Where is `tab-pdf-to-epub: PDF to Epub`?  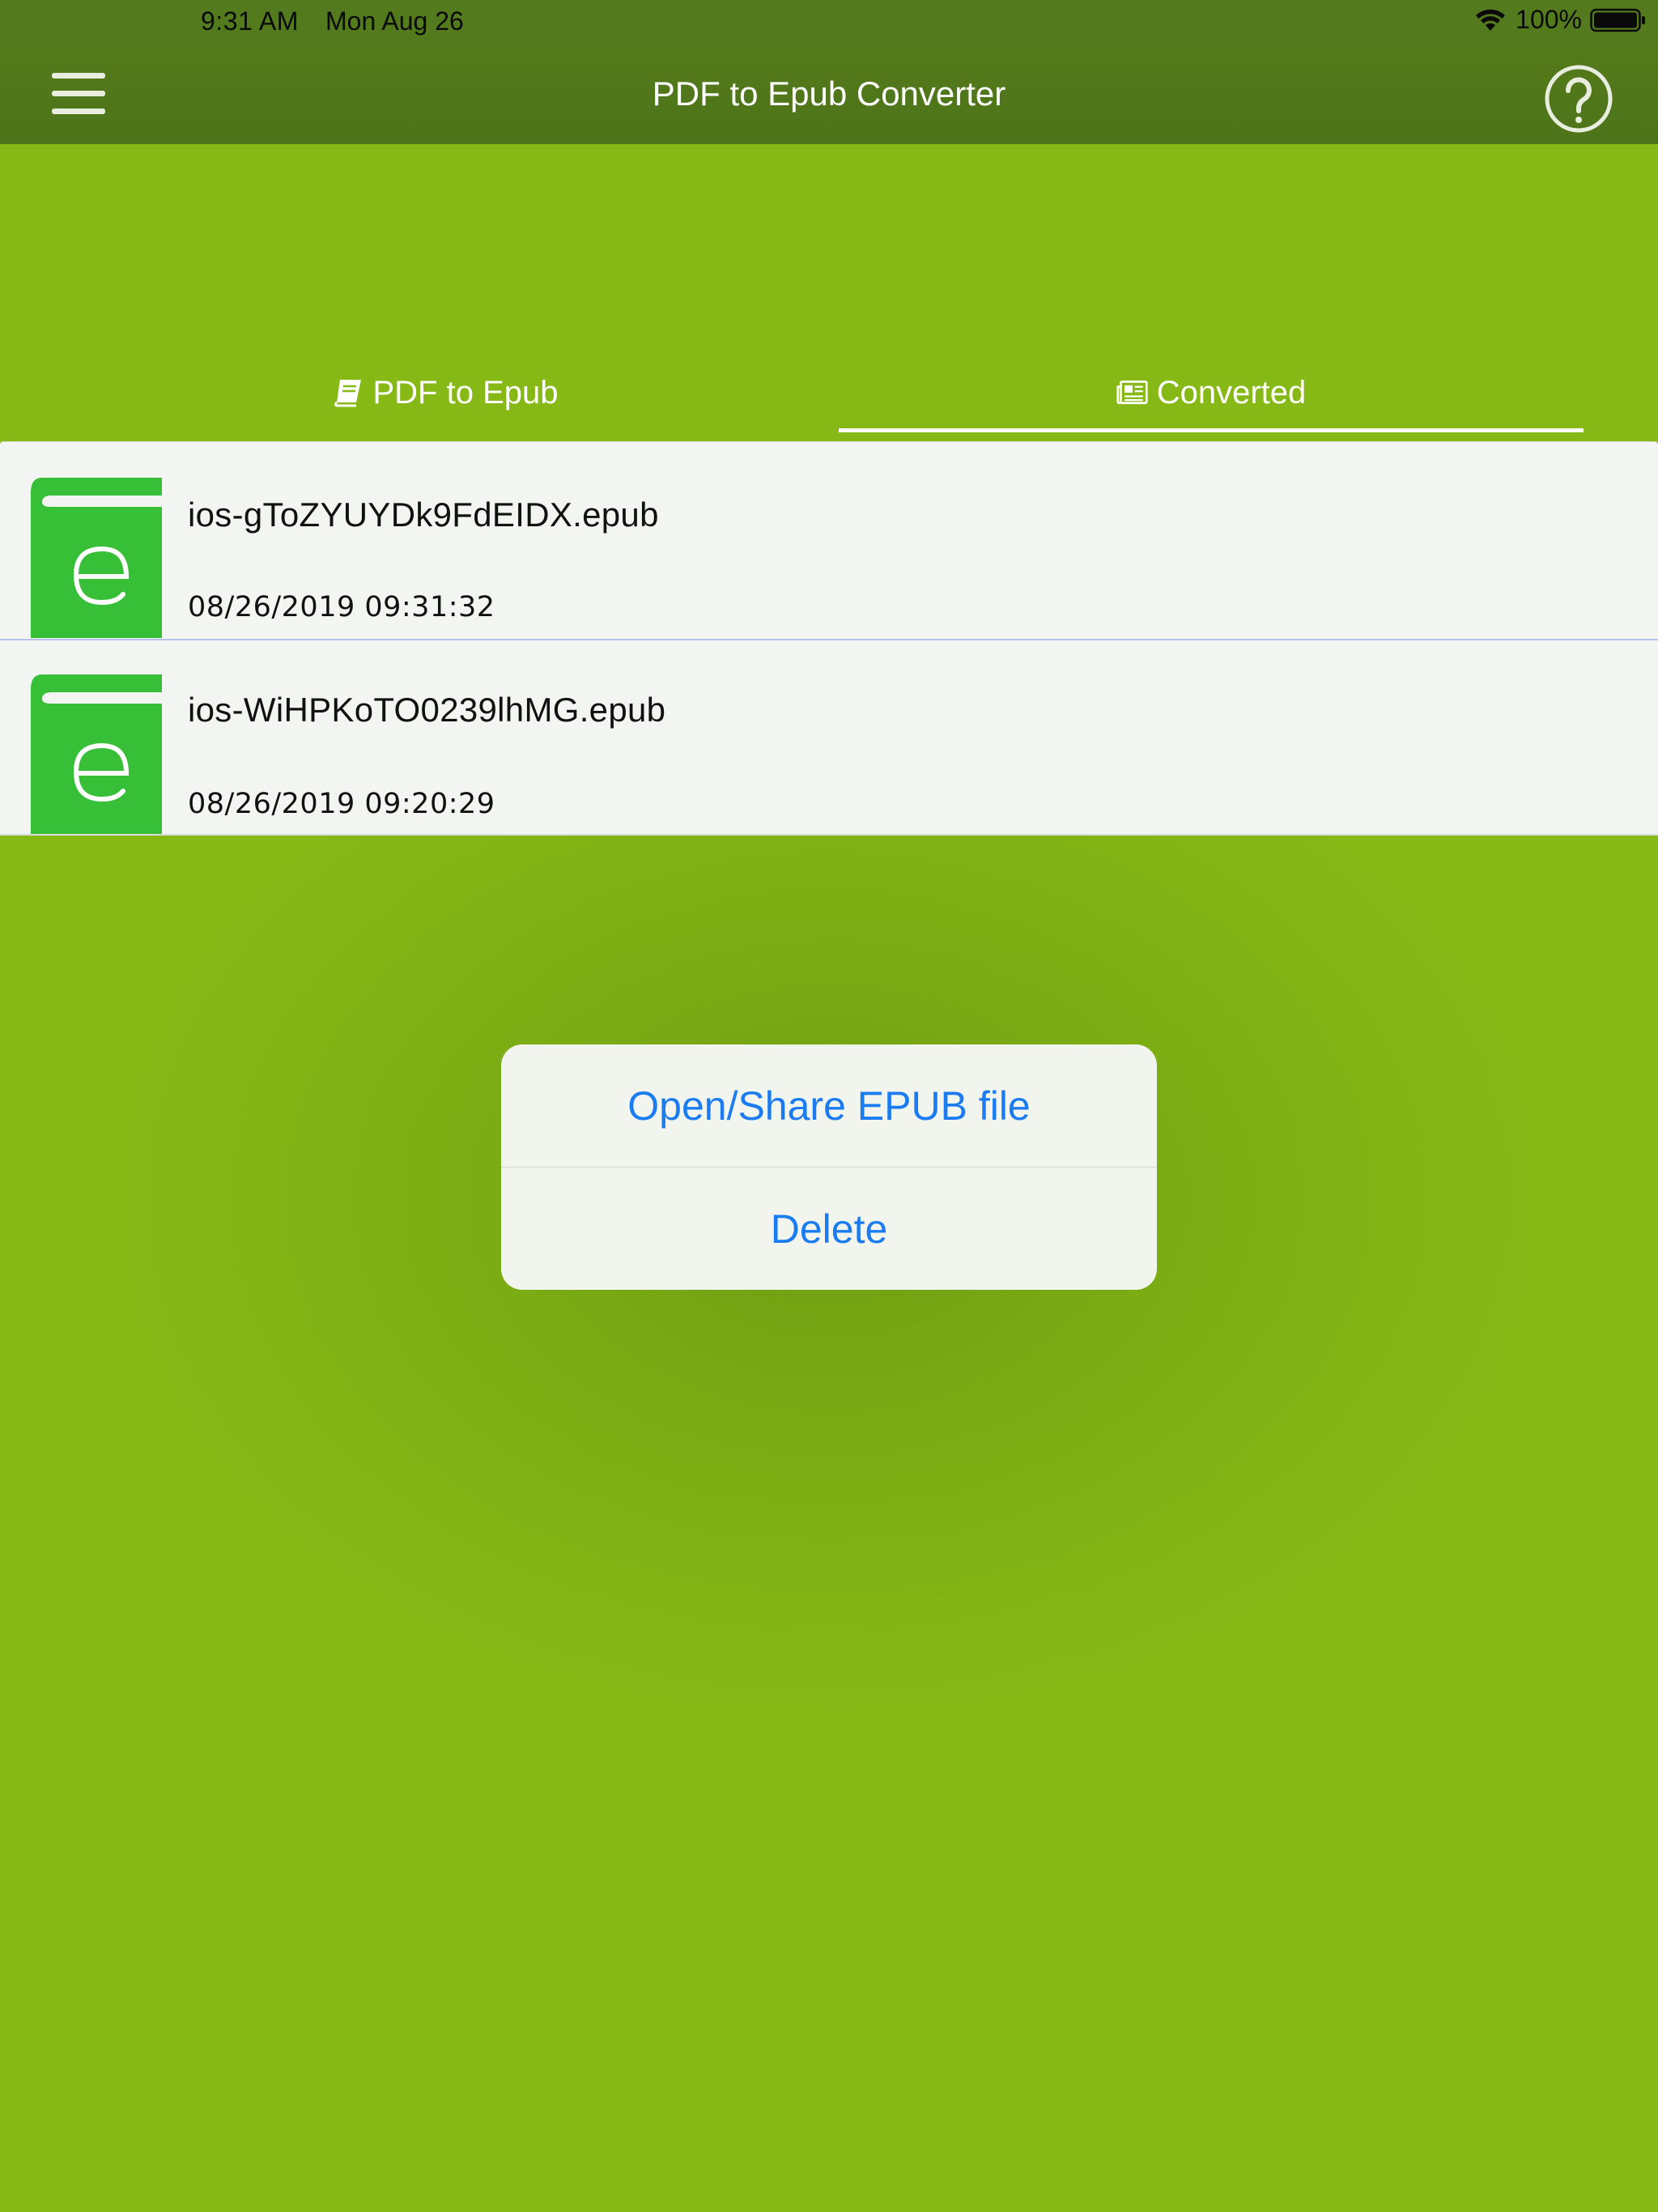 tab-pdf-to-epub: PDF to Epub is located at coordinates (445, 393).